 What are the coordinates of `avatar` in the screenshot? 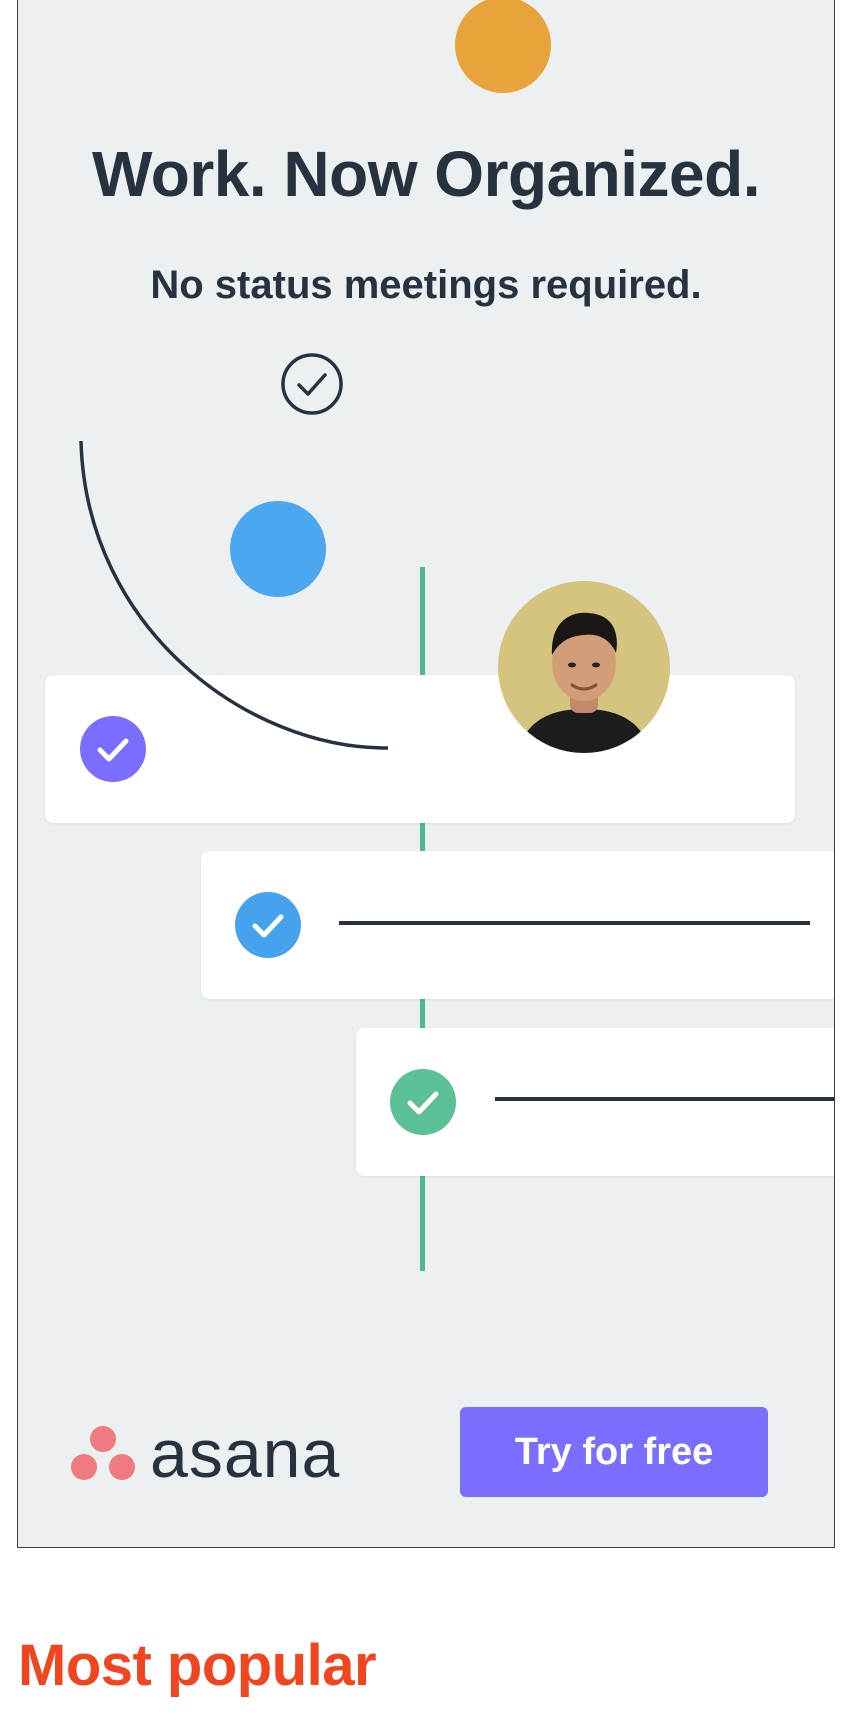 It's located at (584, 667).